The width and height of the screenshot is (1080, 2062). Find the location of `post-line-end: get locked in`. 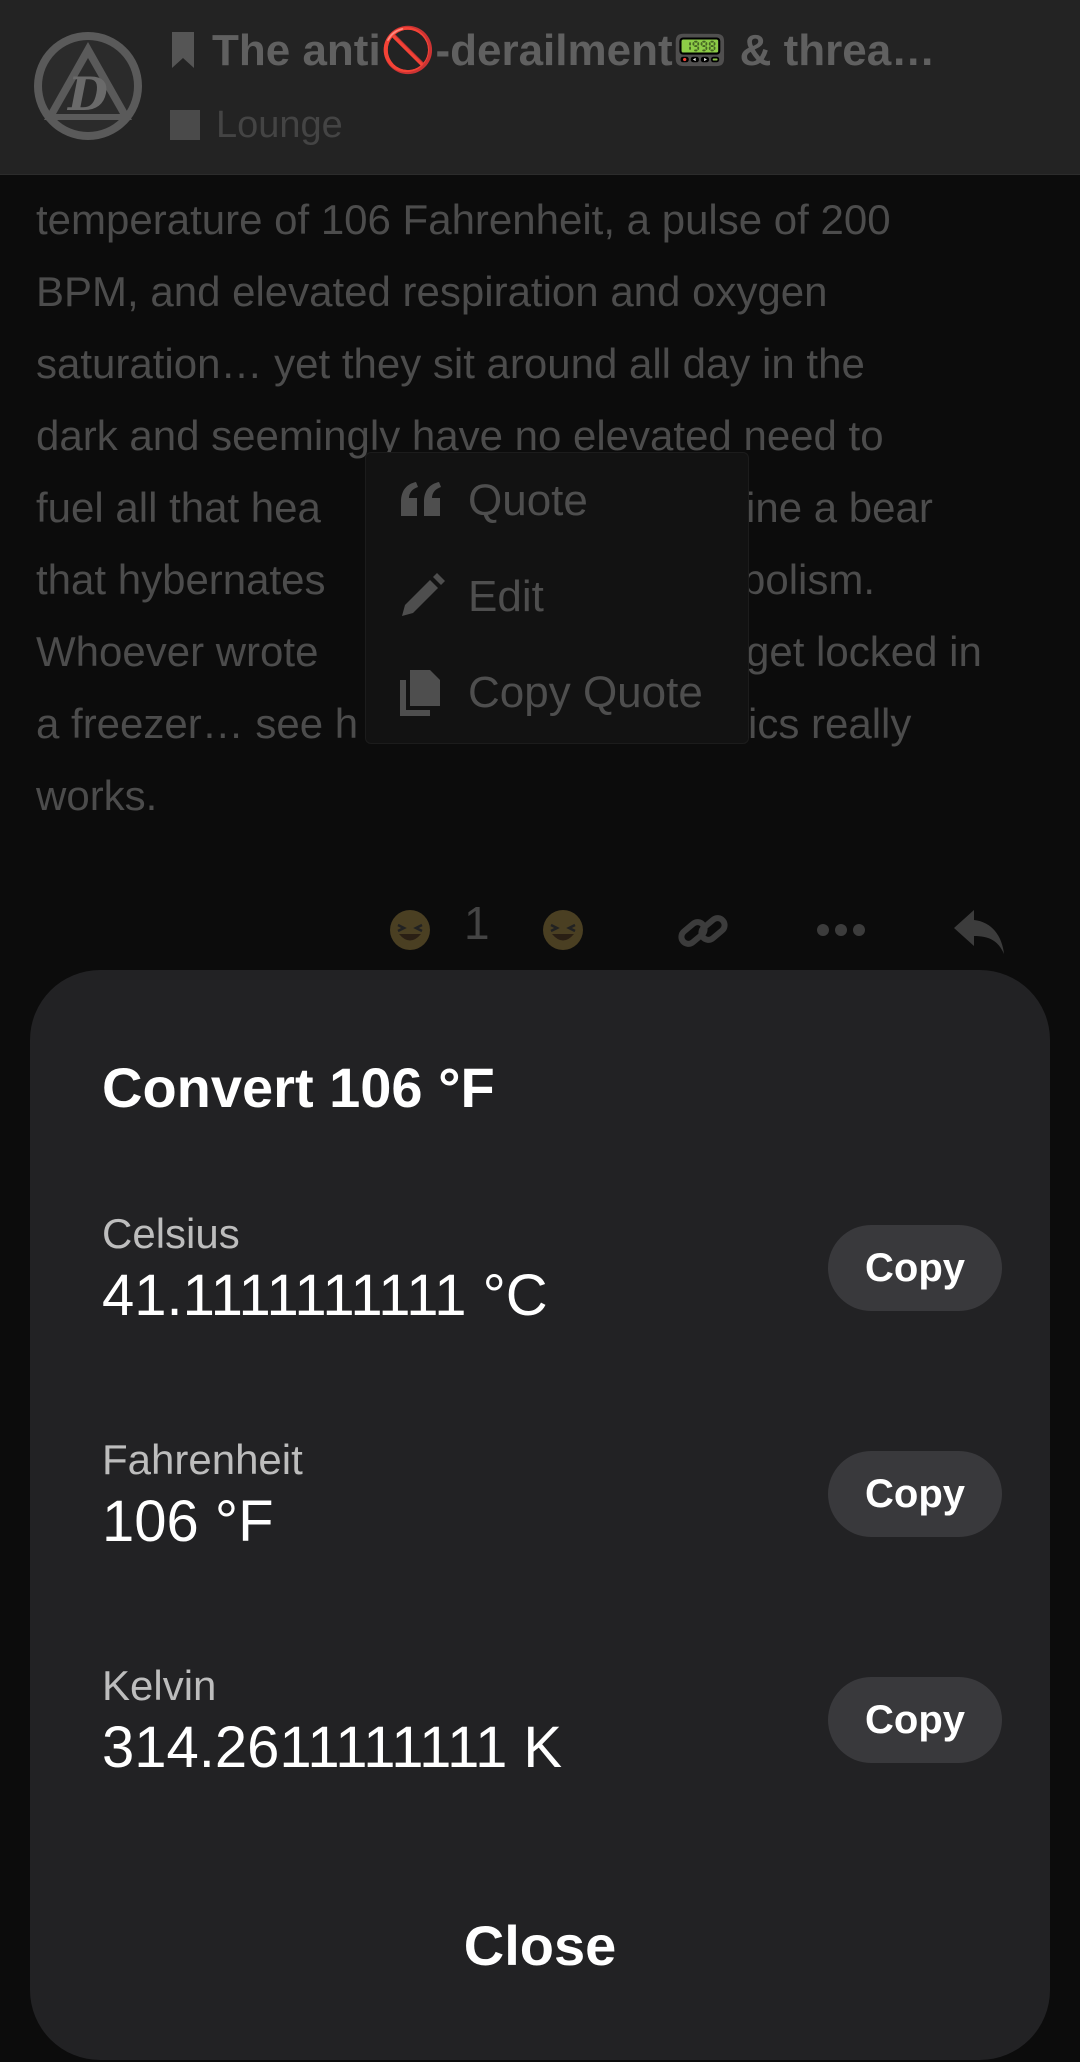

post-line-end: get locked in is located at coordinates (864, 651).